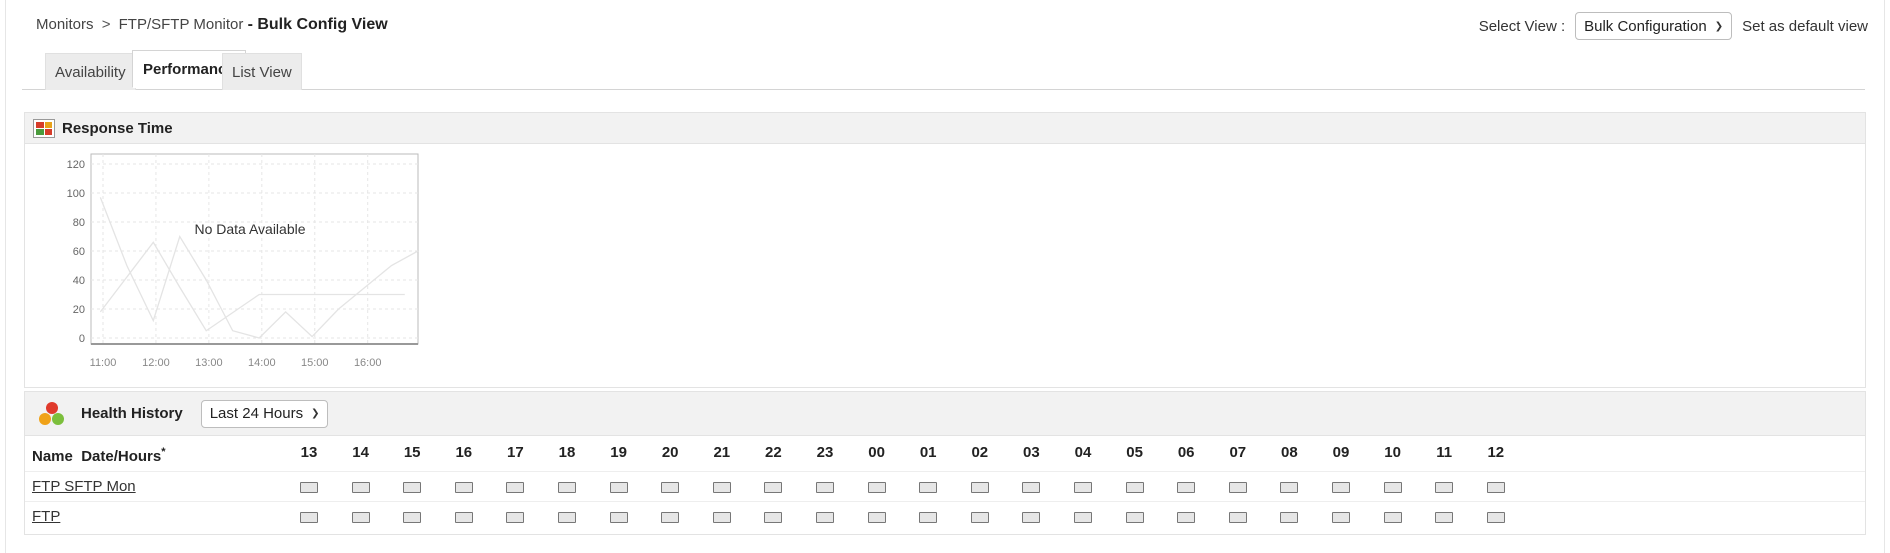  What do you see at coordinates (121, 456) in the screenshot?
I see `date-hours-column-header: Date/Hours` at bounding box center [121, 456].